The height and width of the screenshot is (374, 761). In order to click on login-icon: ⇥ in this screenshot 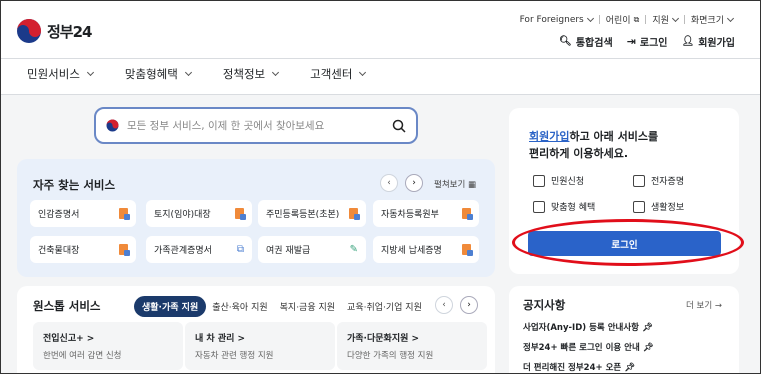, I will do `click(631, 41)`.